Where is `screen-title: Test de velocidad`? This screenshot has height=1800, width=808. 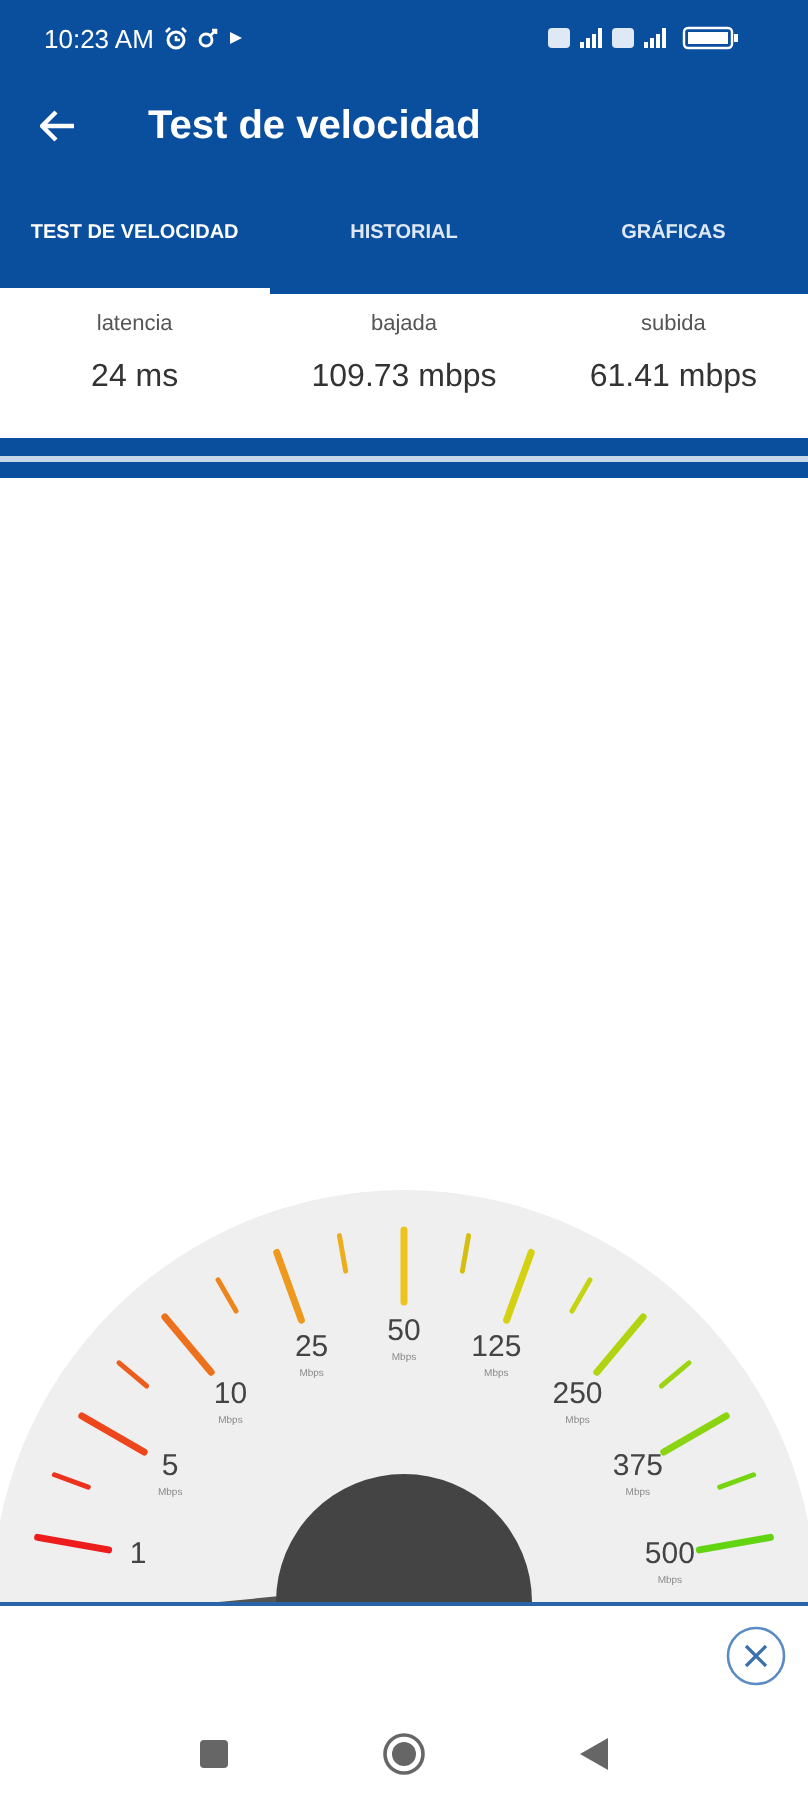 screen-title: Test de velocidad is located at coordinates (314, 126).